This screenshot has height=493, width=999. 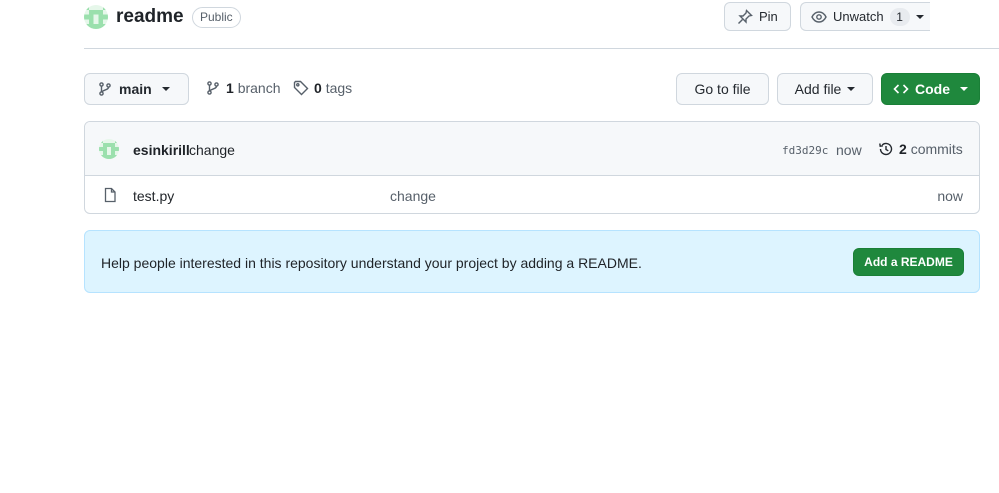 What do you see at coordinates (886, 149) in the screenshot?
I see `history-icon` at bounding box center [886, 149].